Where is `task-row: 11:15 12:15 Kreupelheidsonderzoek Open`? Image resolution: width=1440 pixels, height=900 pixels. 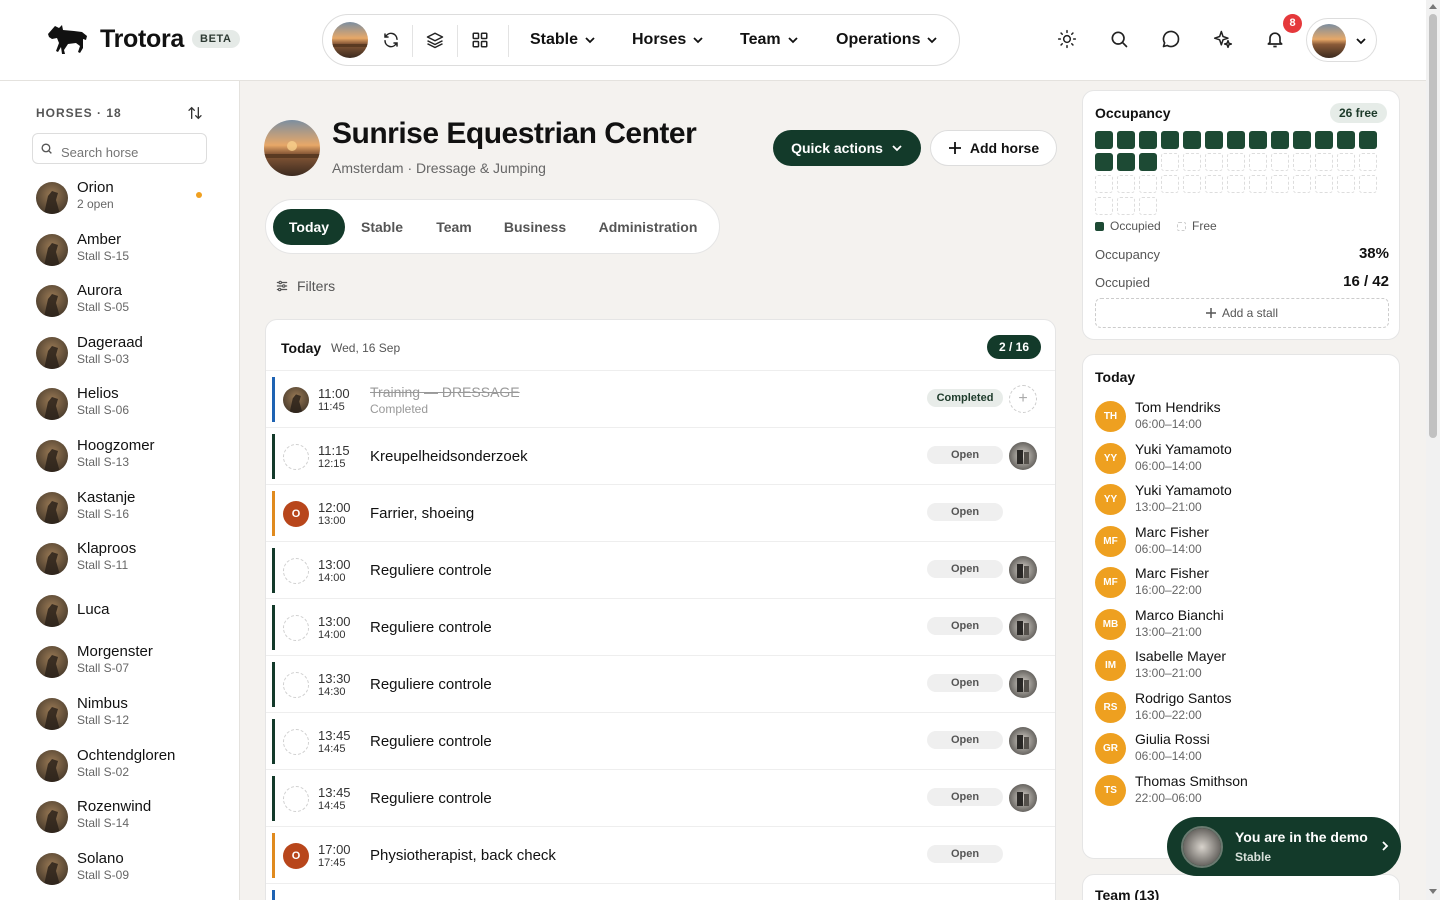 task-row: 11:15 12:15 Kreupelheidsonderzoek Open is located at coordinates (660, 455).